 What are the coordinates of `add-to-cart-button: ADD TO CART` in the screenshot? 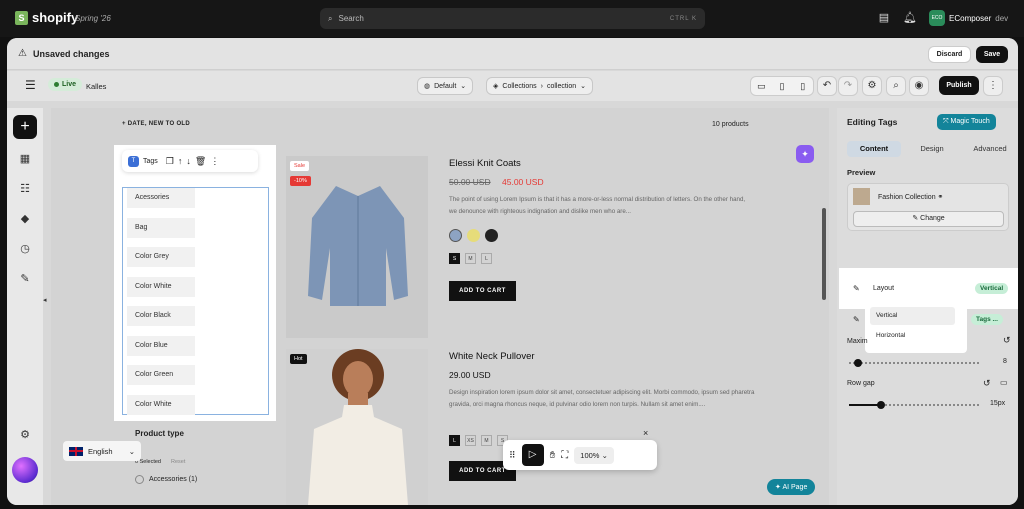 It's located at (482, 291).